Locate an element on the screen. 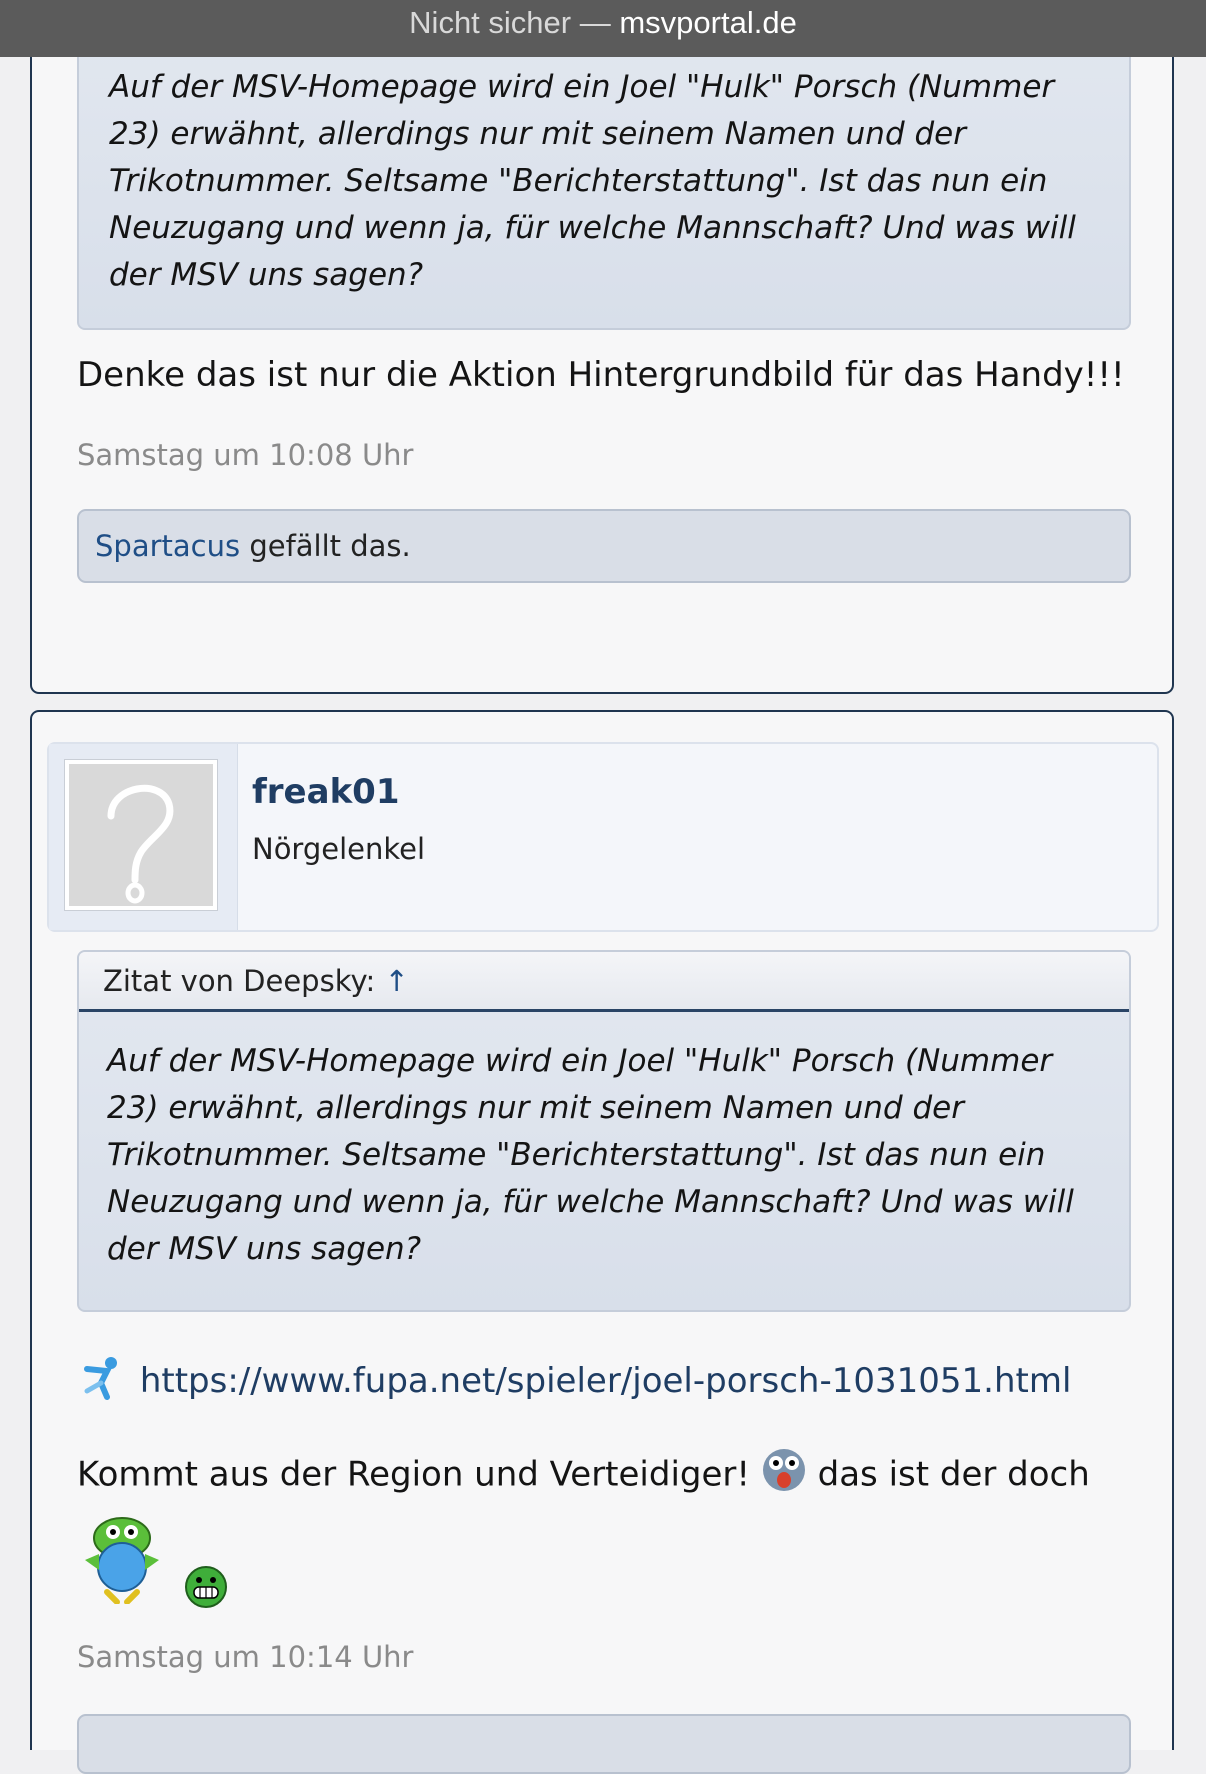 This screenshot has width=1206, height=1774. quote-header: Zitat von Deepsky: ↑ is located at coordinates (604, 982).